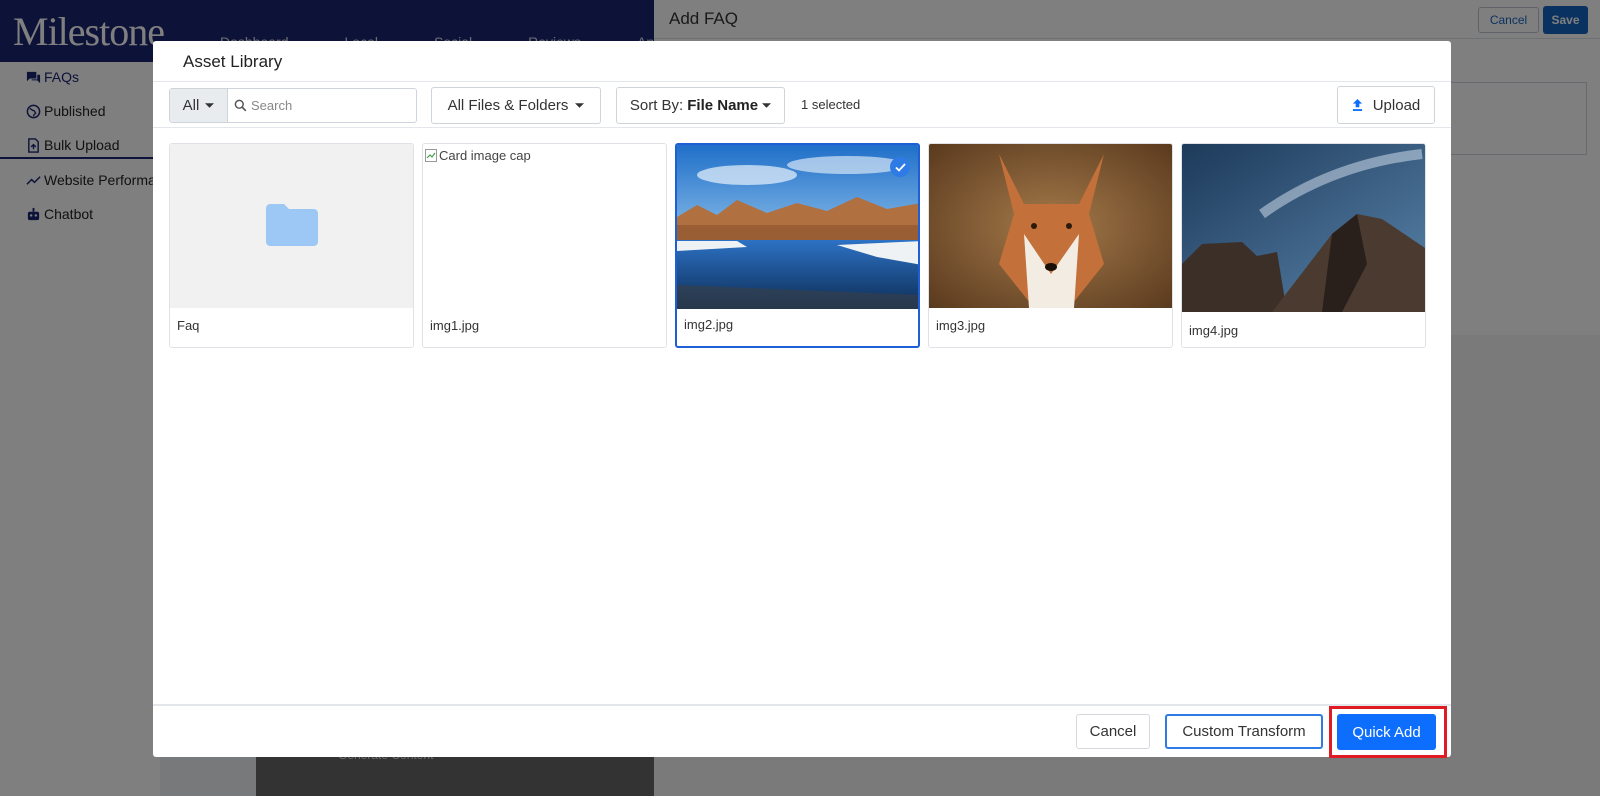  I want to click on alt-text: Card image cap, so click(485, 155).